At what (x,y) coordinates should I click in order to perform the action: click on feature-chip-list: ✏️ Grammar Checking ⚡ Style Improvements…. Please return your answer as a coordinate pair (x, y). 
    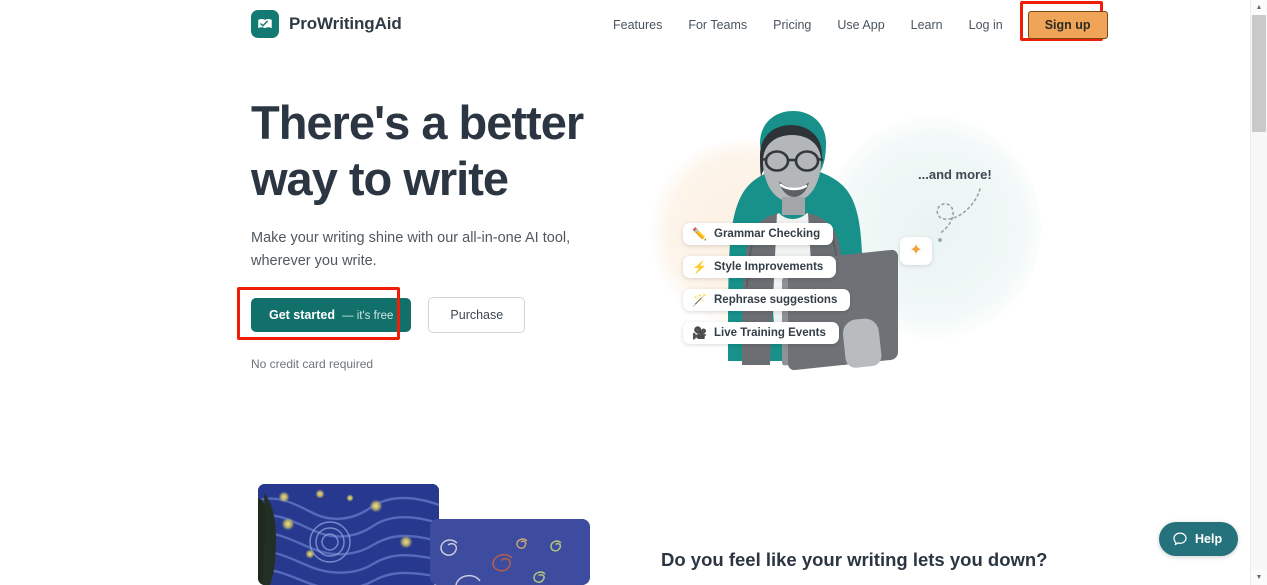
    Looking at the image, I should click on (767, 283).